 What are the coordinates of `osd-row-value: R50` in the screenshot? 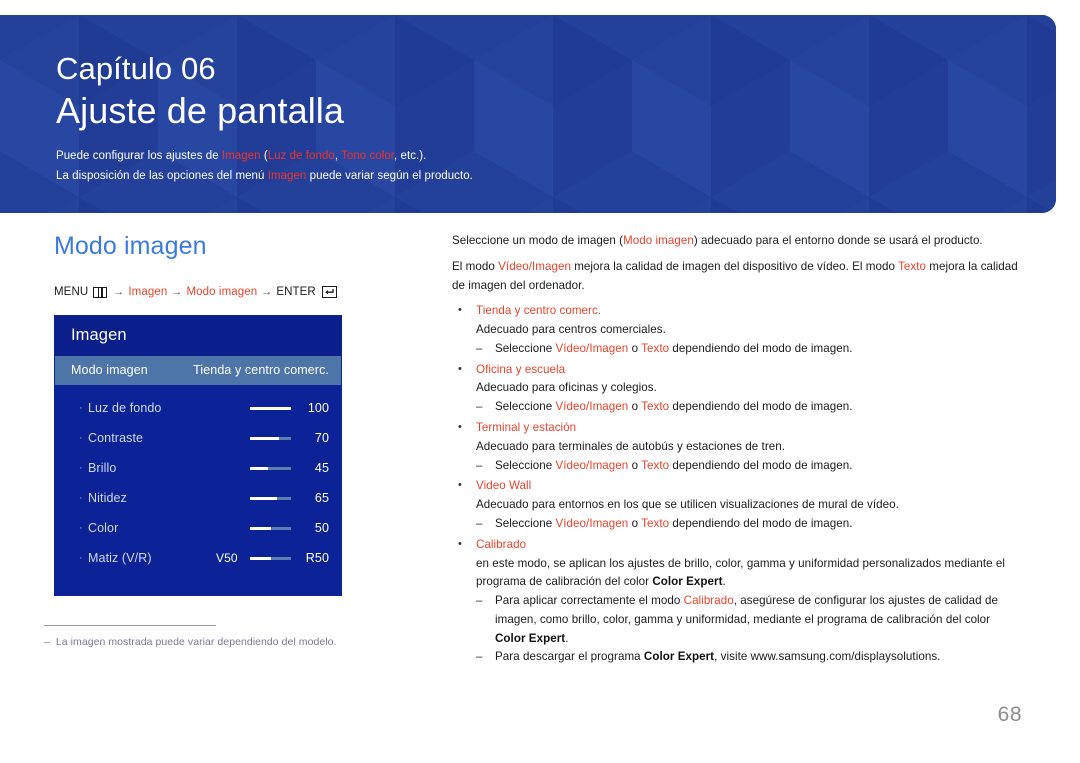 It's located at (317, 558).